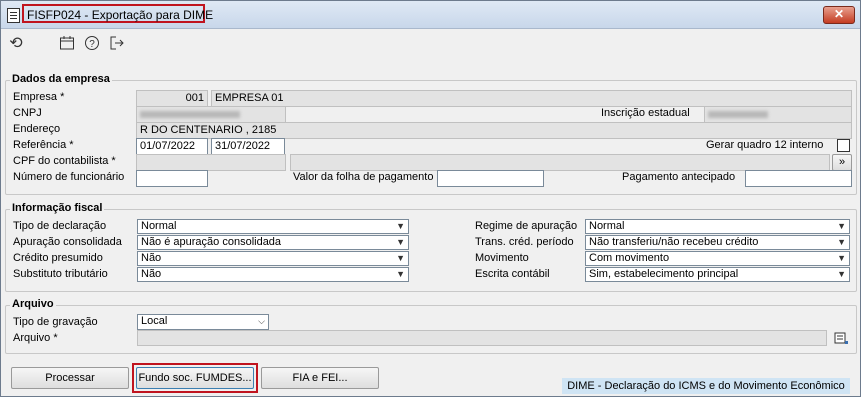  Describe the element at coordinates (60, 274) in the screenshot. I see `substituto-label: Substituto tributário` at that location.